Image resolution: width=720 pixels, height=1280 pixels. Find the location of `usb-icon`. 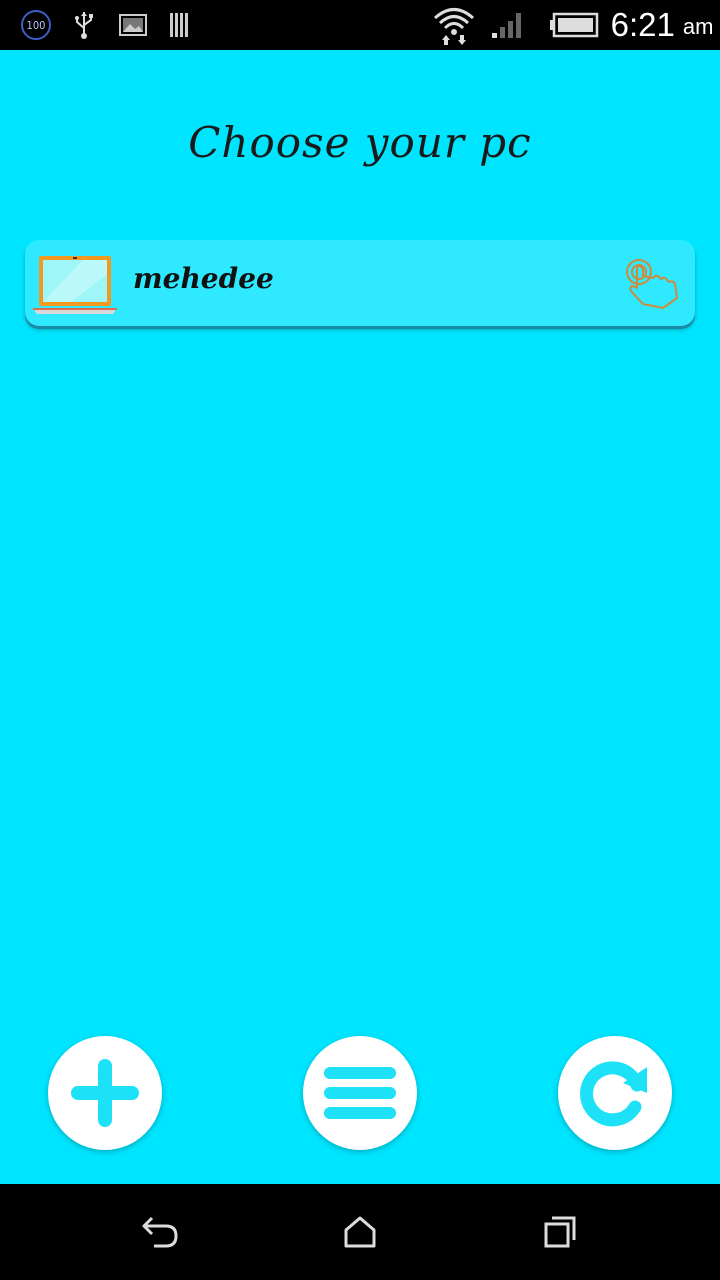

usb-icon is located at coordinates (84, 25).